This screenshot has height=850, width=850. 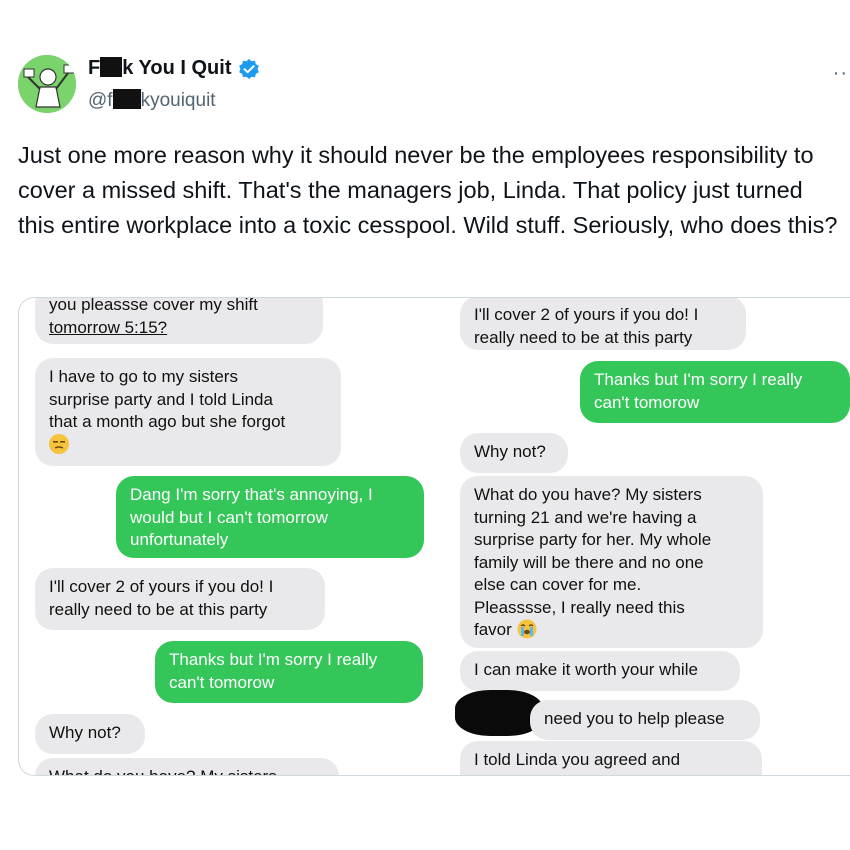 I want to click on display-name-row: Fk You I Quit, so click(x=174, y=68).